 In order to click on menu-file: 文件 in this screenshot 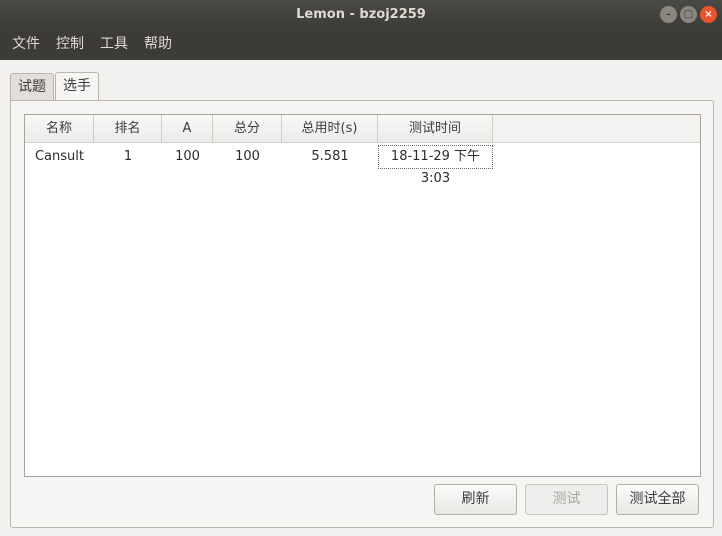, I will do `click(26, 44)`.